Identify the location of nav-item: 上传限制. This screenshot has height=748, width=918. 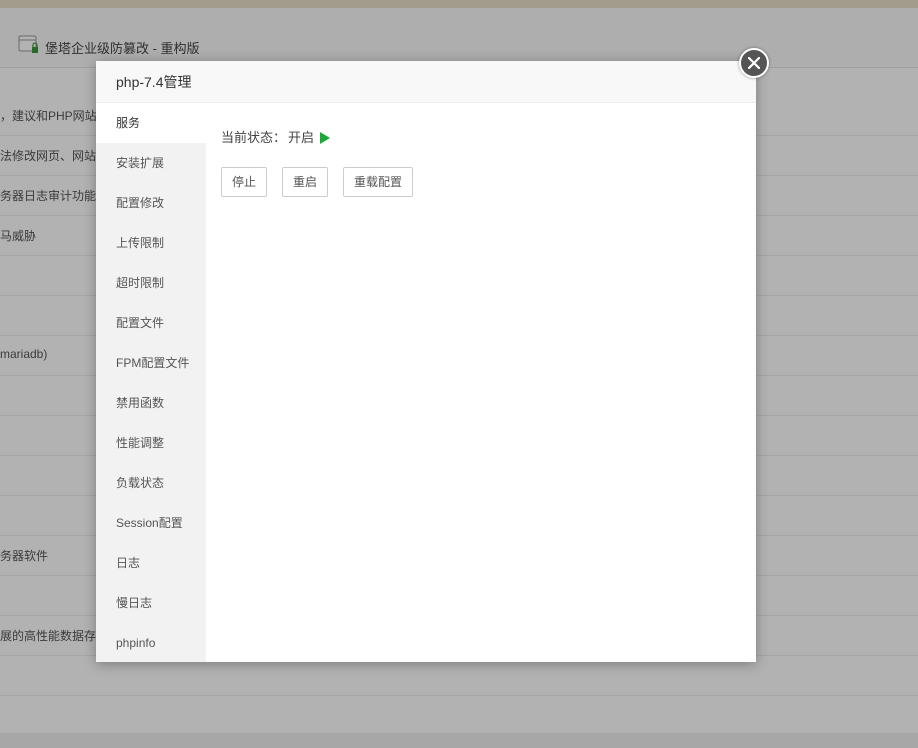
(151, 243).